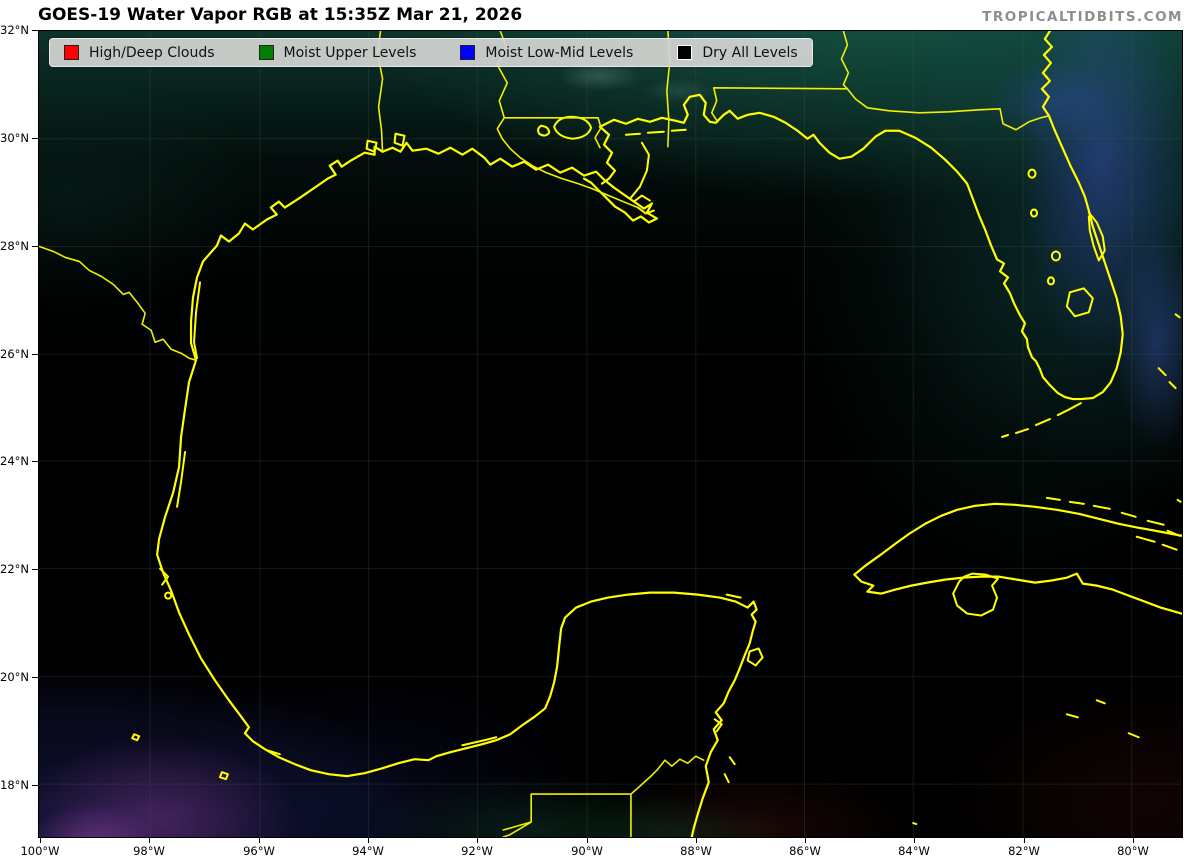 The image size is (1200, 867). What do you see at coordinates (180, 674) in the screenshot?
I see `mexico-reservoirs` at bounding box center [180, 674].